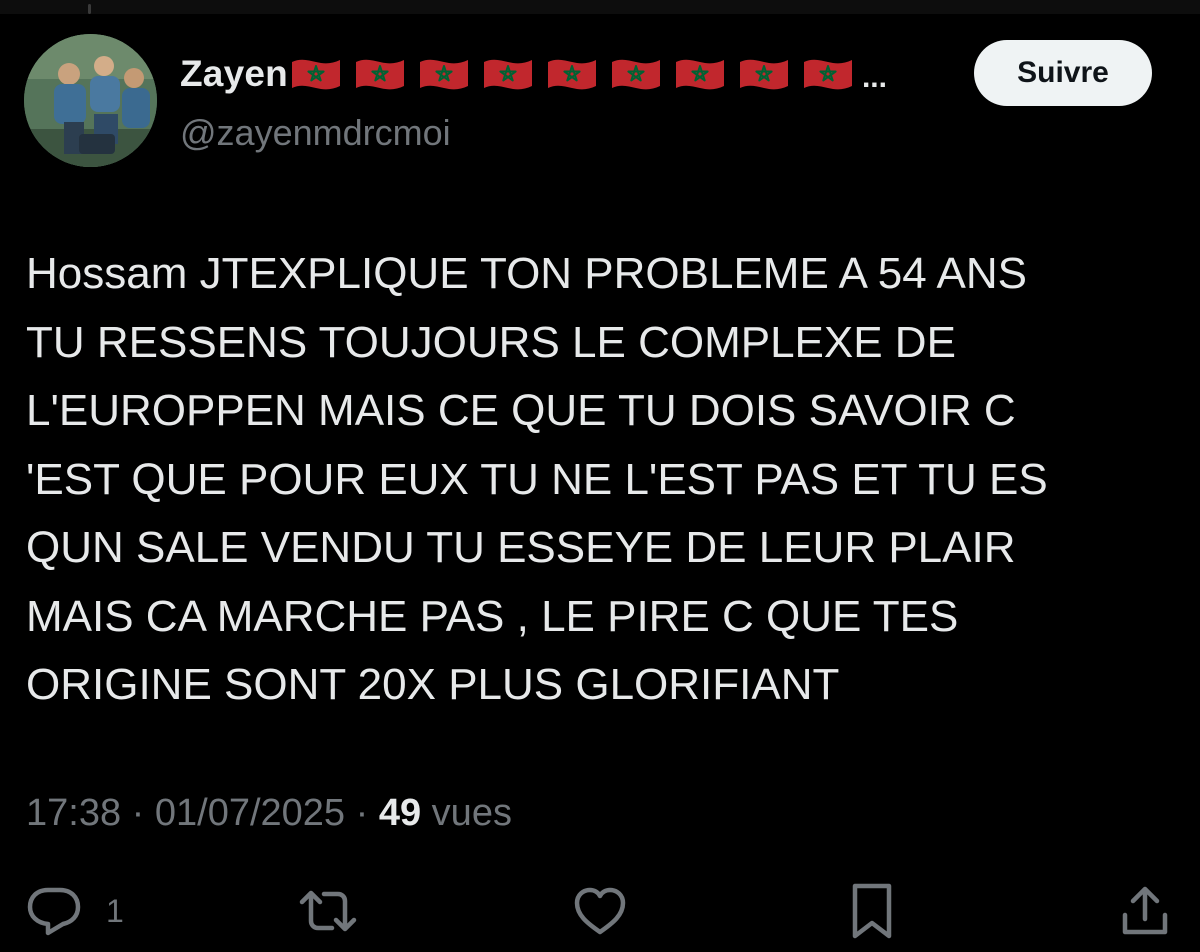 This screenshot has width=1200, height=952. I want to click on tweet-text-line: Hossam JTEXPLIQUE TON PROBLEME A 54 ANS, so click(526, 273).